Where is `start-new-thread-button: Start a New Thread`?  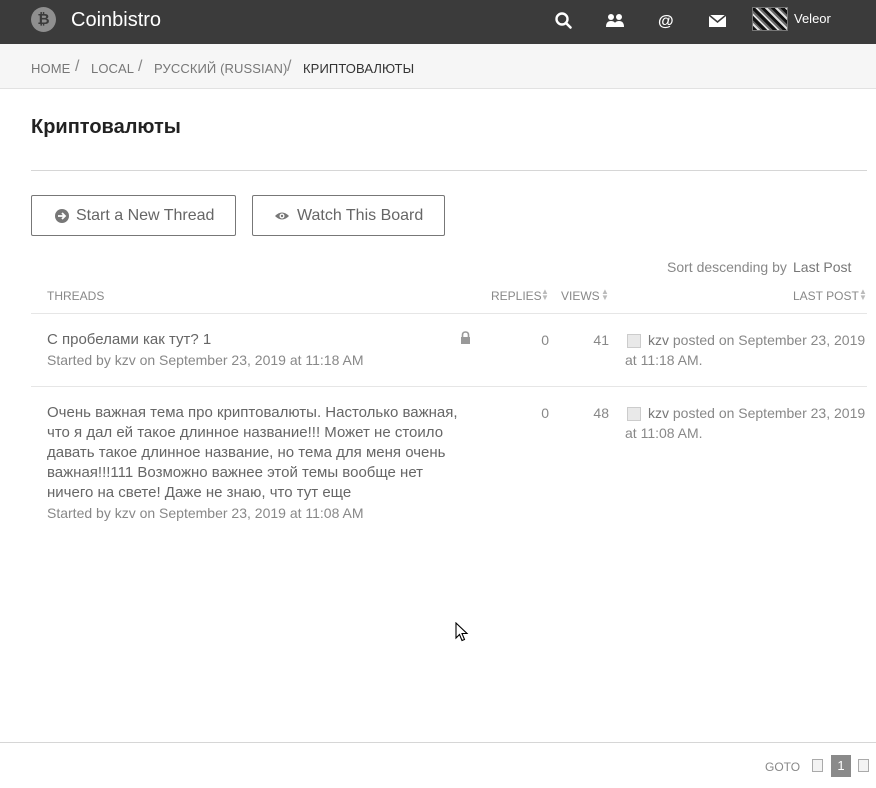
start-new-thread-button: Start a New Thread is located at coordinates (133, 215).